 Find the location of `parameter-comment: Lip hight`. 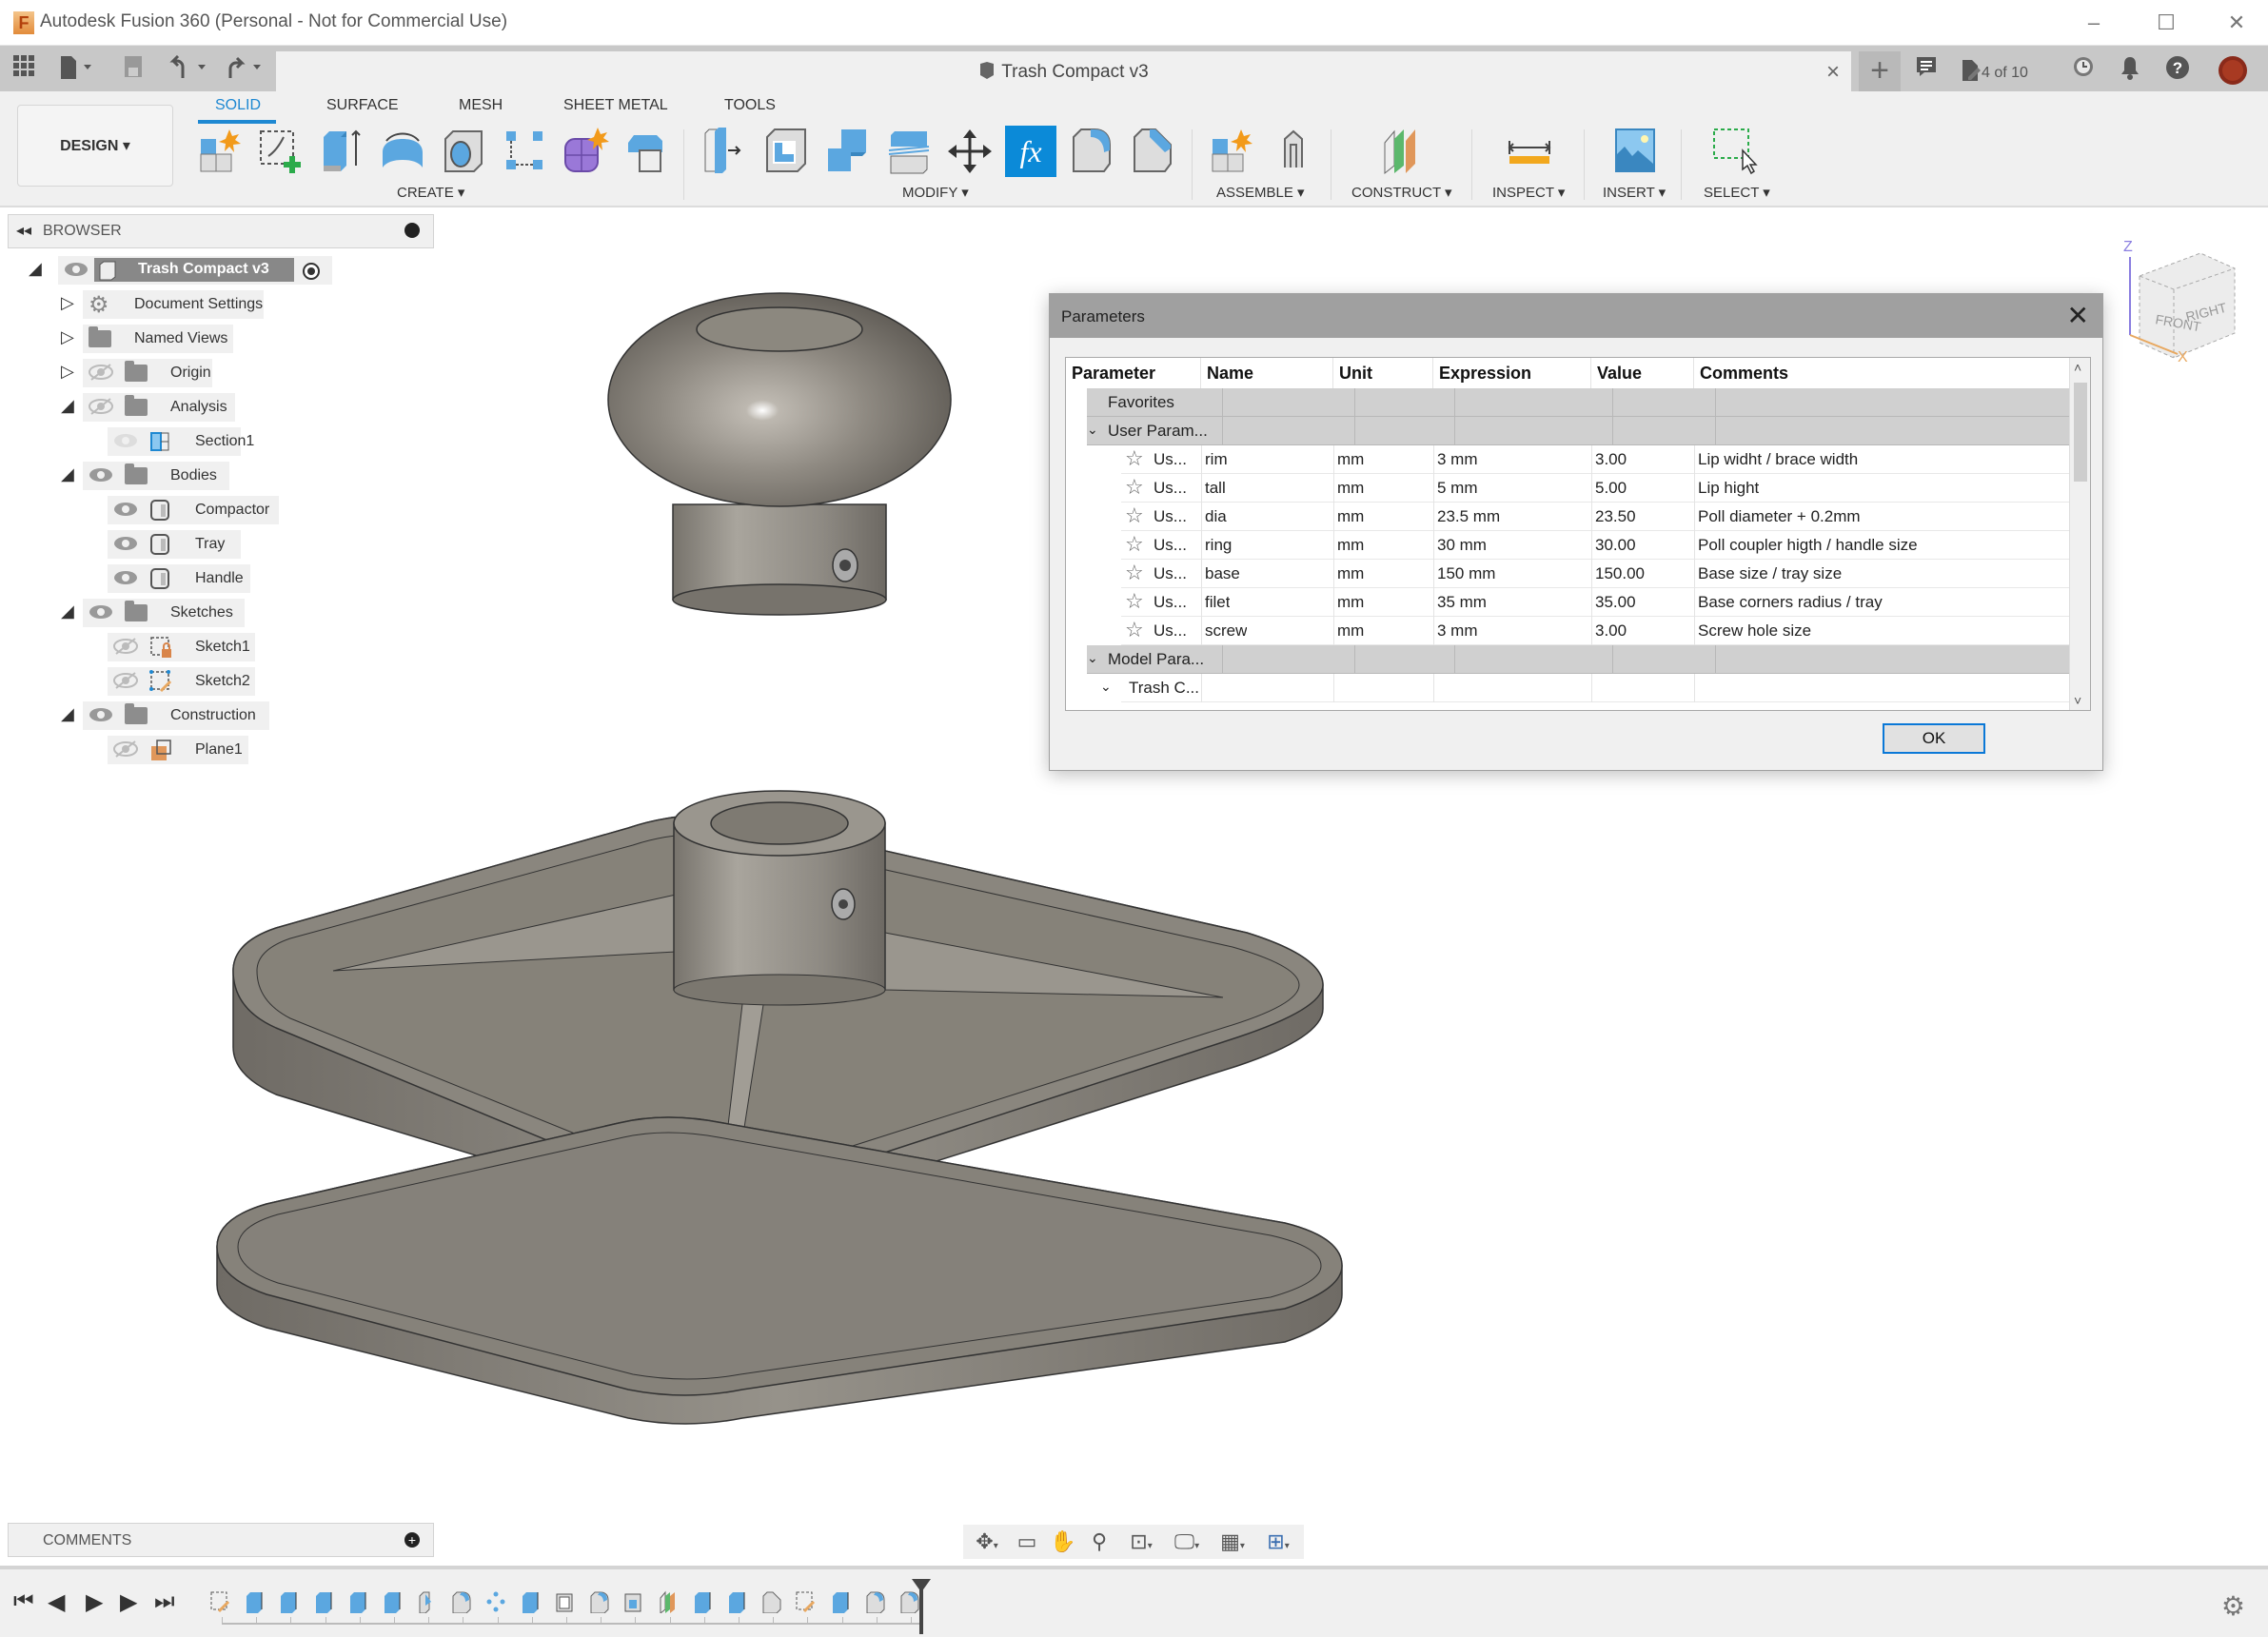

parameter-comment: Lip hight is located at coordinates (1729, 489).